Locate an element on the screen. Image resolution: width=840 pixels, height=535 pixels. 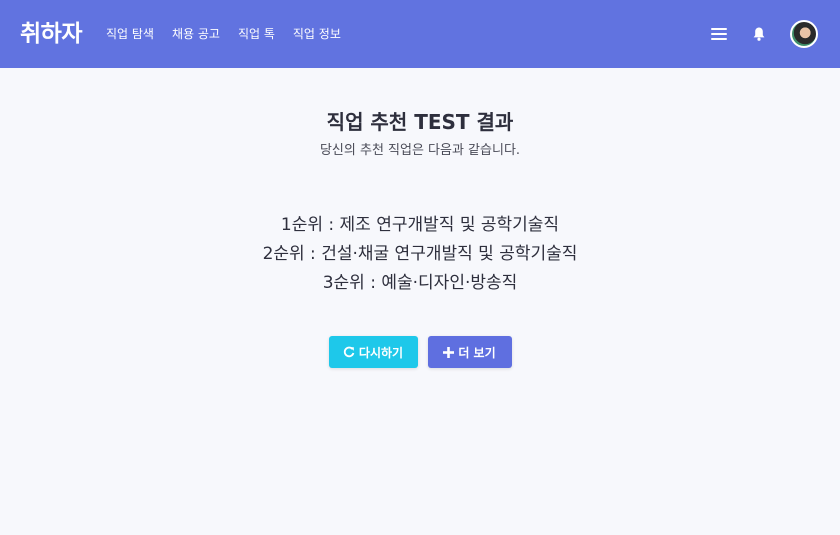
nav-link-job-explore: 직업 탐색 is located at coordinates (130, 34).